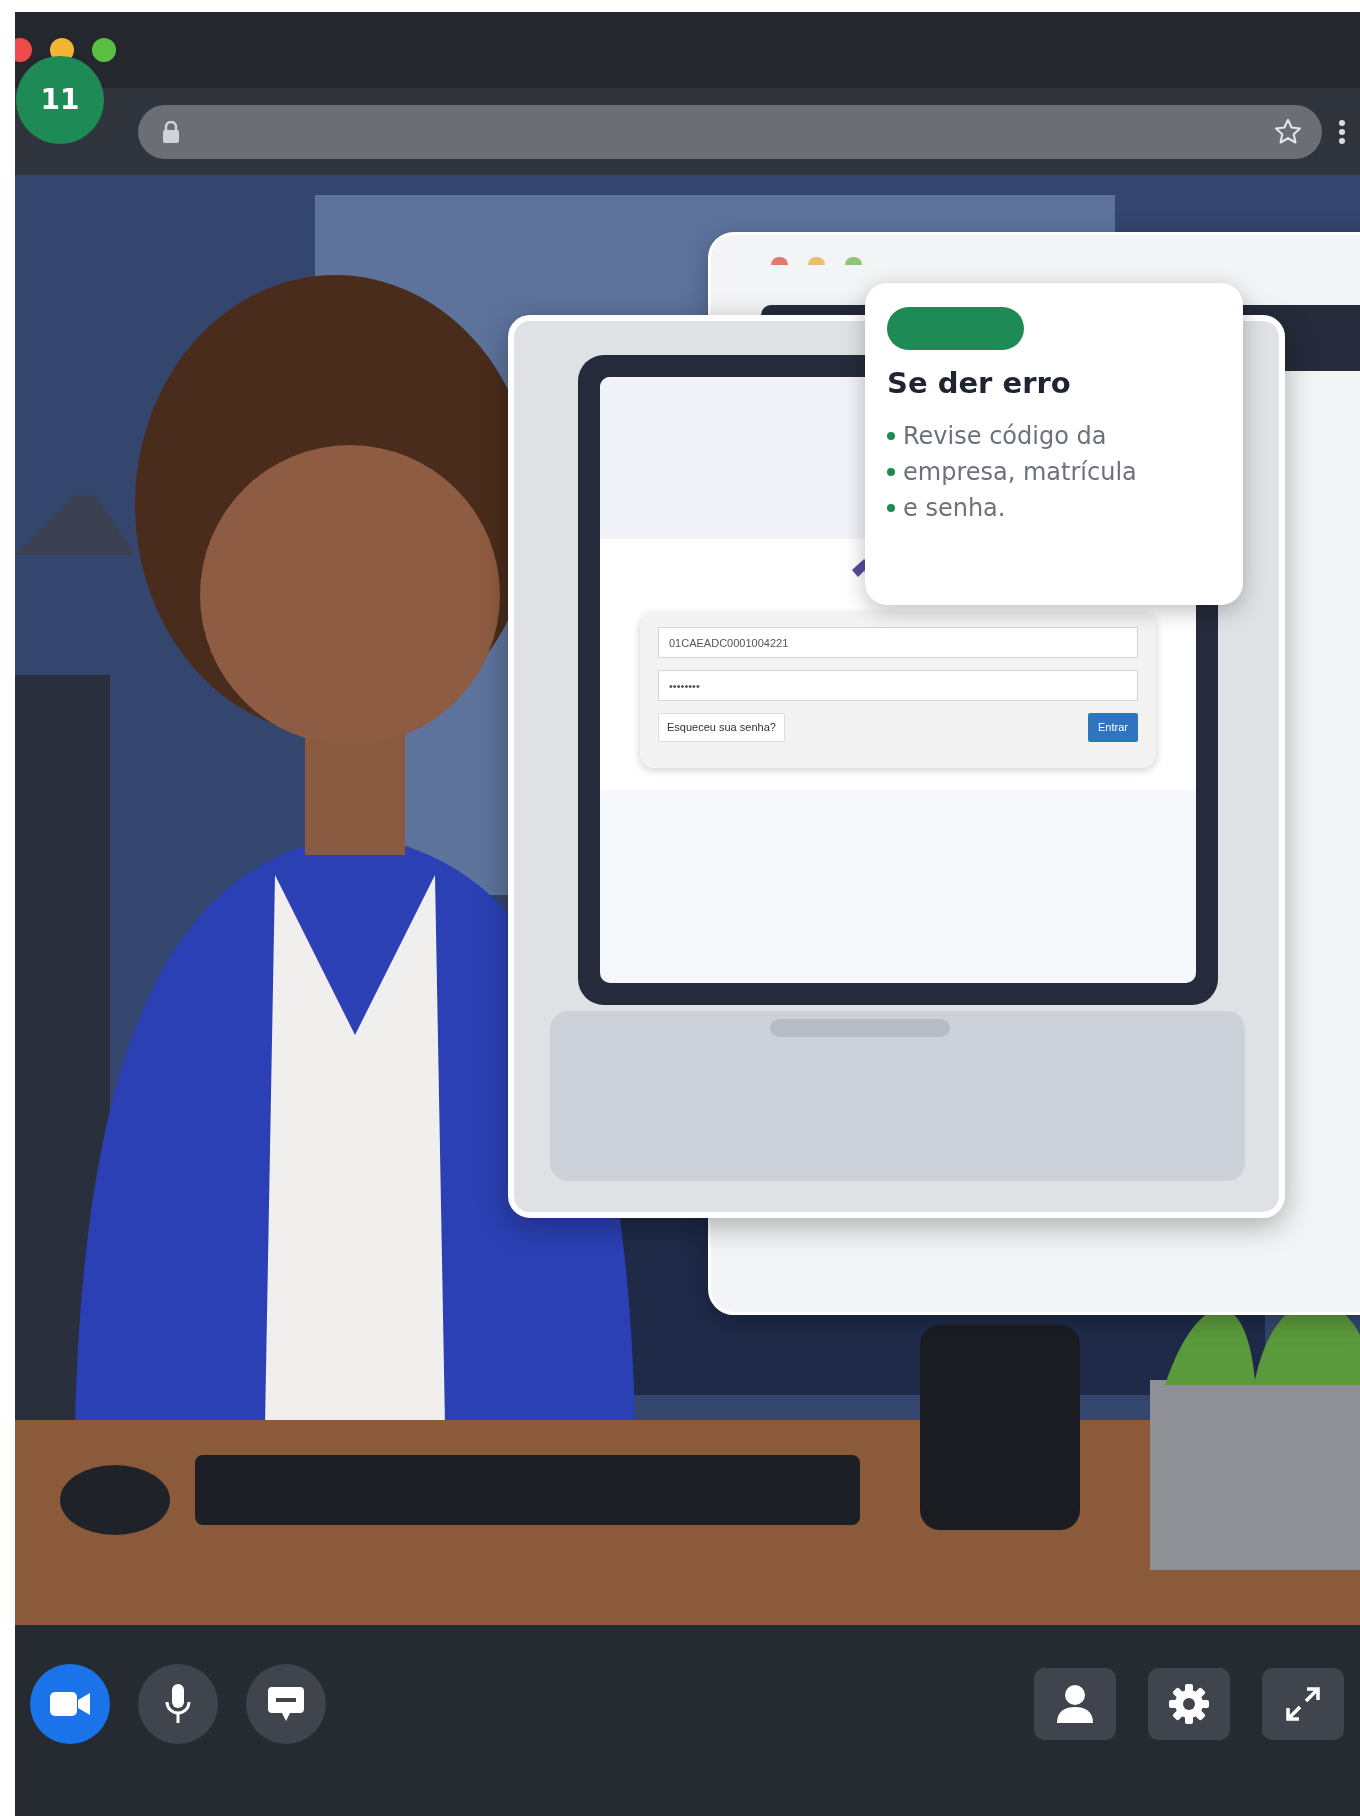 This screenshot has width=1360, height=1816. I want to click on settings-icon, so click(1189, 1704).